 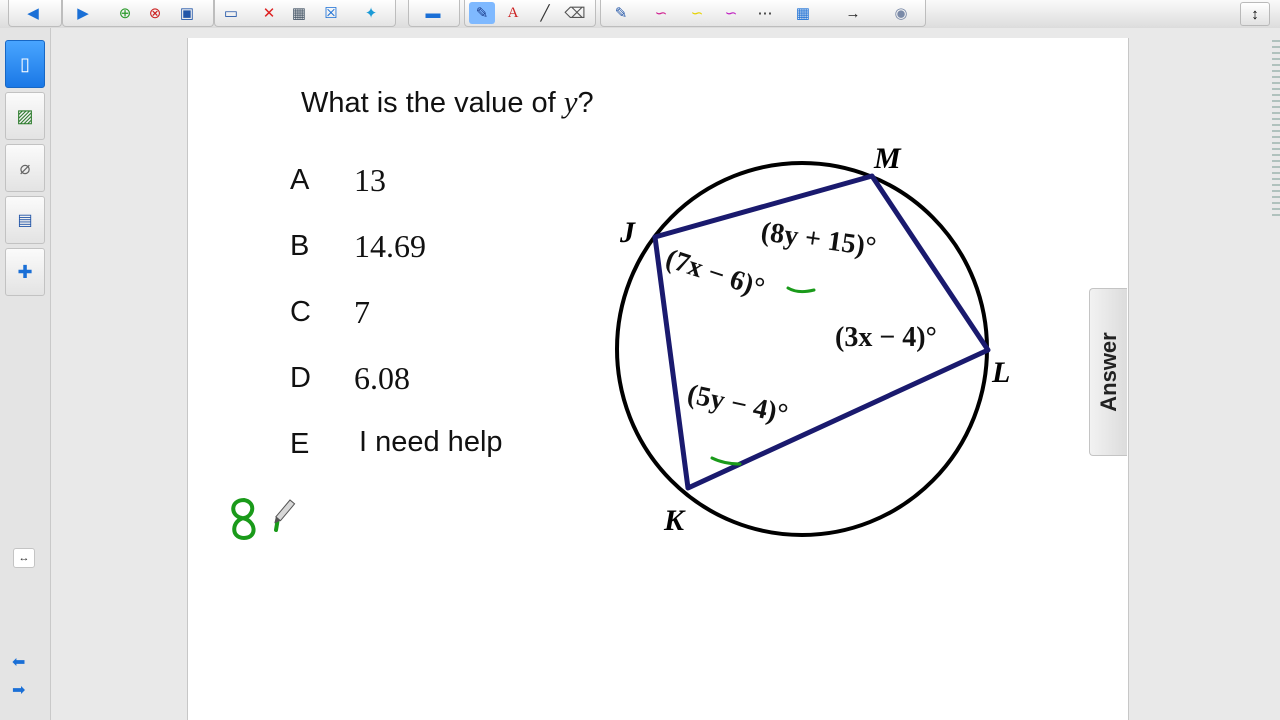 I want to click on auto-hide-icon: ↔, so click(x=24, y=558).